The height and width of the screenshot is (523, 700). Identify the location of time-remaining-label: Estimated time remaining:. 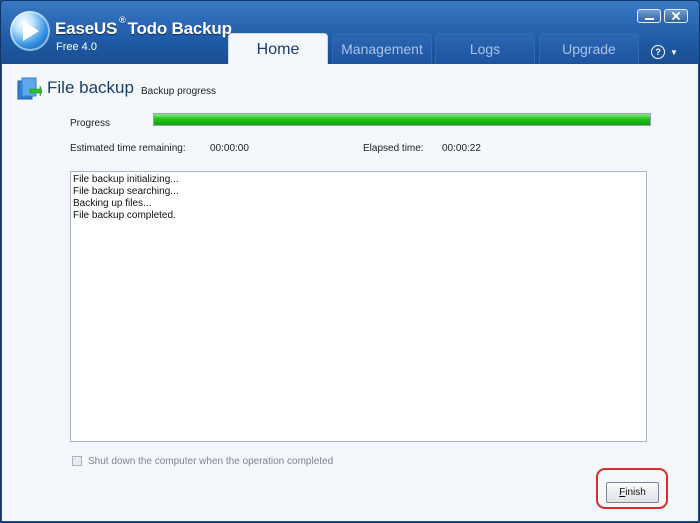
(128, 148).